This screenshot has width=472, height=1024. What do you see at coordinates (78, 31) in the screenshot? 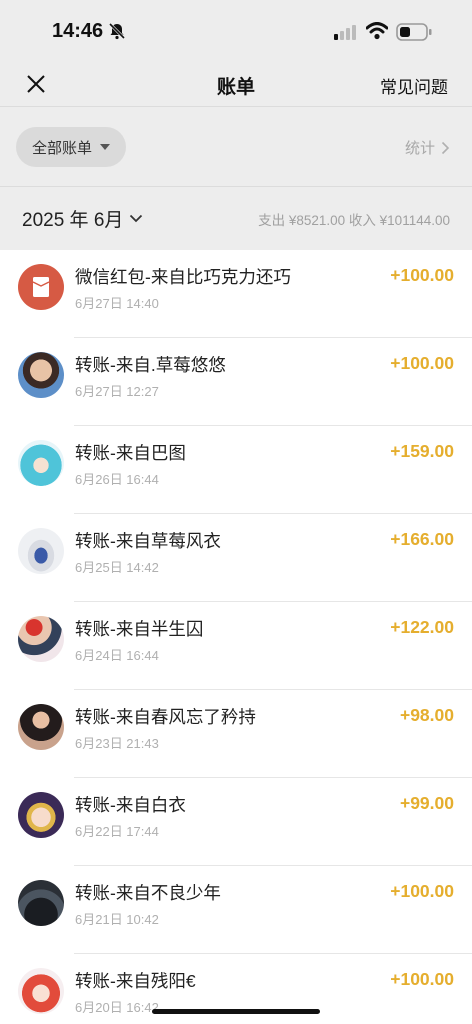
I see `status-time: 14:46` at bounding box center [78, 31].